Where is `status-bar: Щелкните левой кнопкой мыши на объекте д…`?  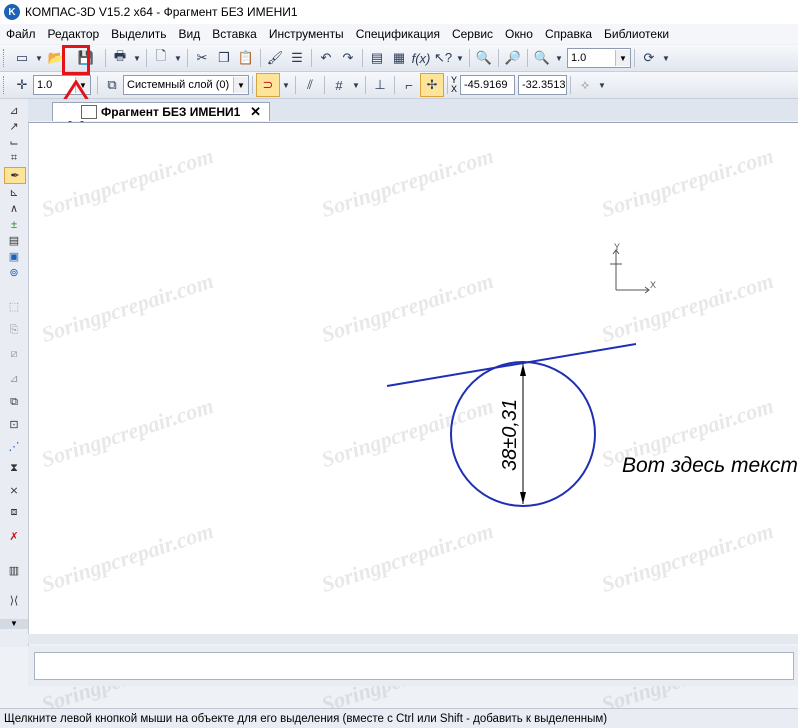
status-bar: Щелкните левой кнопкой мыши на объекте д… is located at coordinates (399, 718).